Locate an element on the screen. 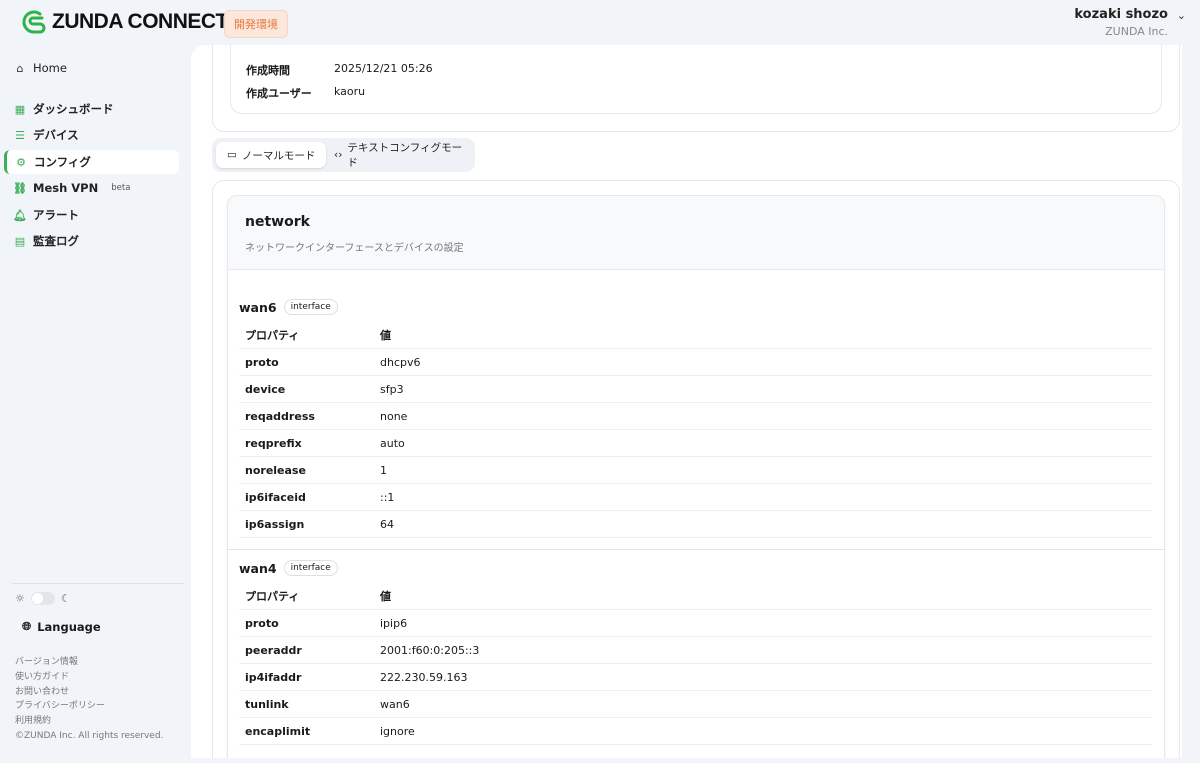 This screenshot has width=1200, height=763. sidebar-item-config: ⚙ コンフィグ is located at coordinates (91, 162).